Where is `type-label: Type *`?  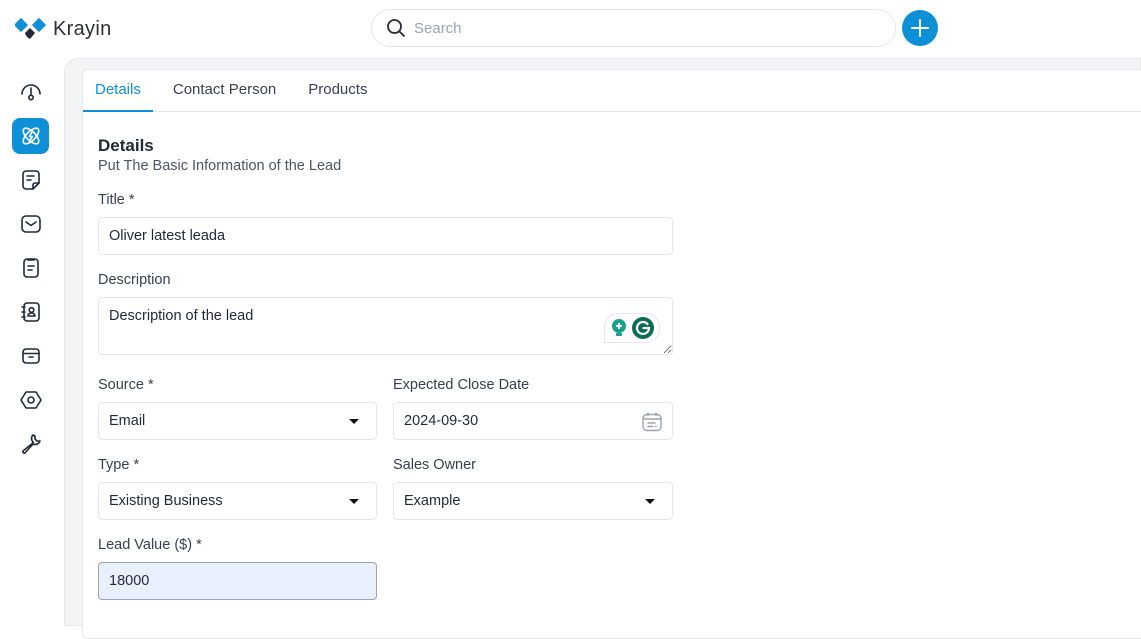
type-label: Type * is located at coordinates (119, 465).